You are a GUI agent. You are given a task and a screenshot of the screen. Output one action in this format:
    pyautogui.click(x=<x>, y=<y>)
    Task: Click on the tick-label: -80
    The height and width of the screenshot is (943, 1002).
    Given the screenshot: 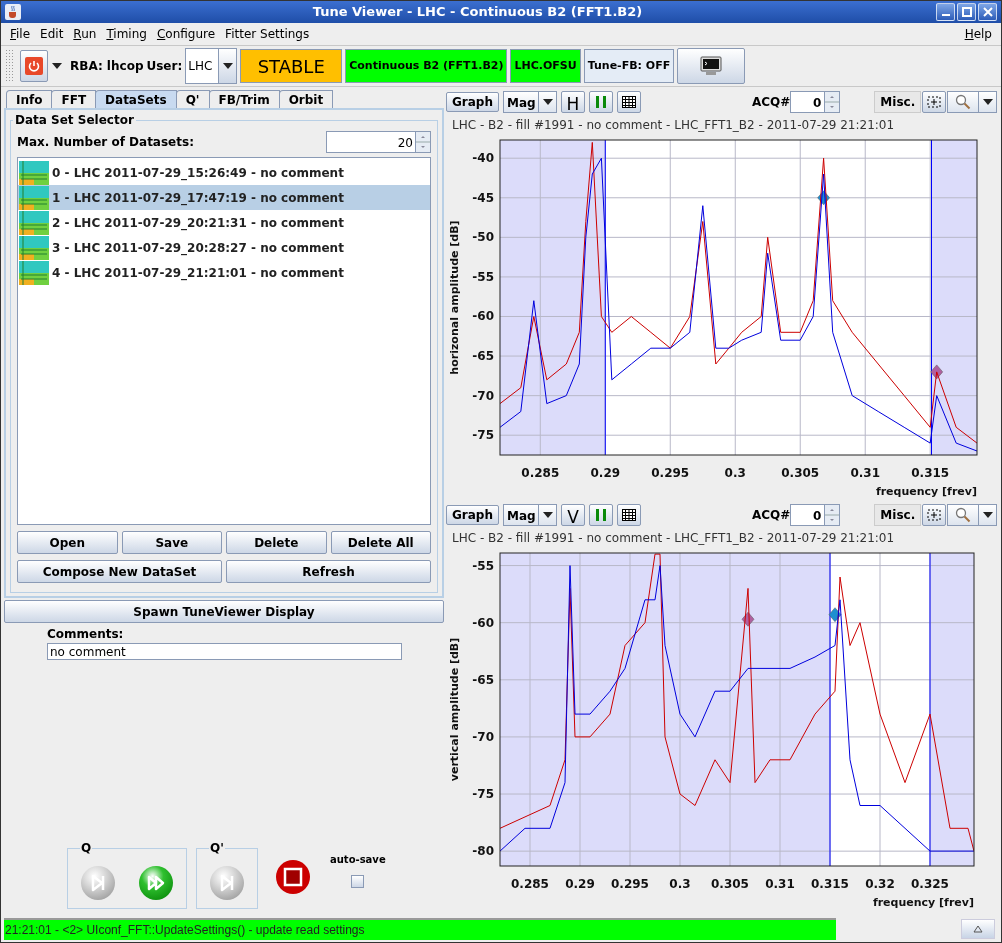 What is the action you would take?
    pyautogui.click(x=483, y=851)
    